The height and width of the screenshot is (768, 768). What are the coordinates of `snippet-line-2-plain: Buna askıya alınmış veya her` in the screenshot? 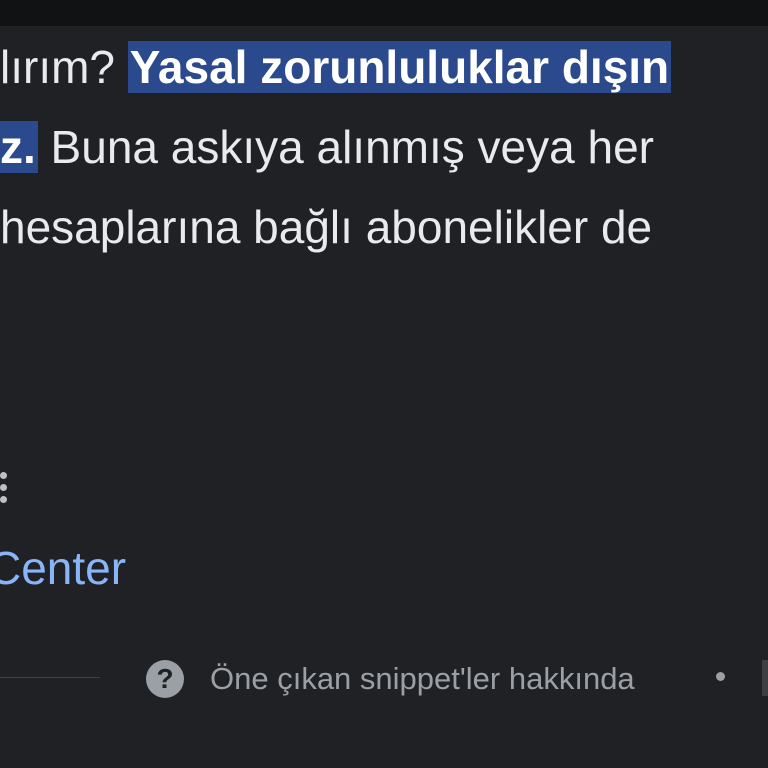 It's located at (345, 147).